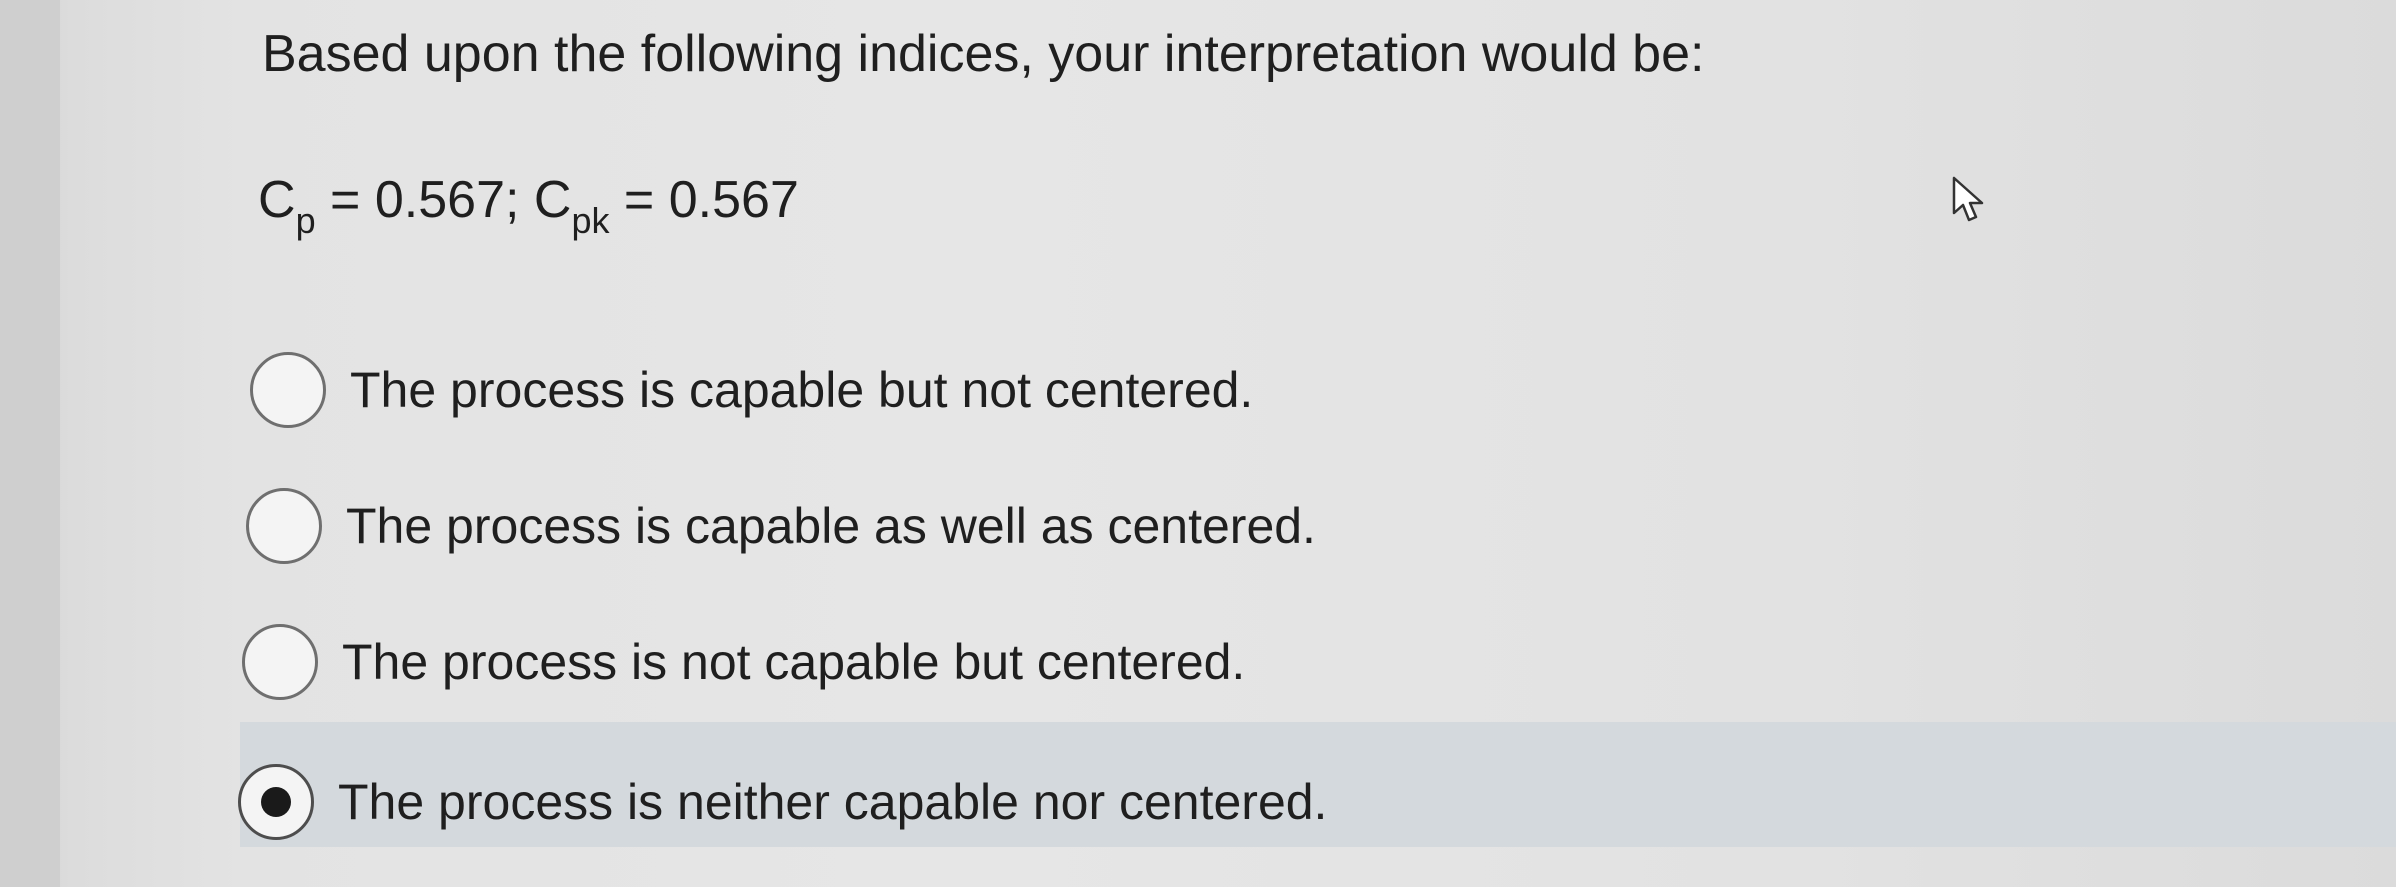  I want to click on mouse-pointer-icon, so click(1968, 199).